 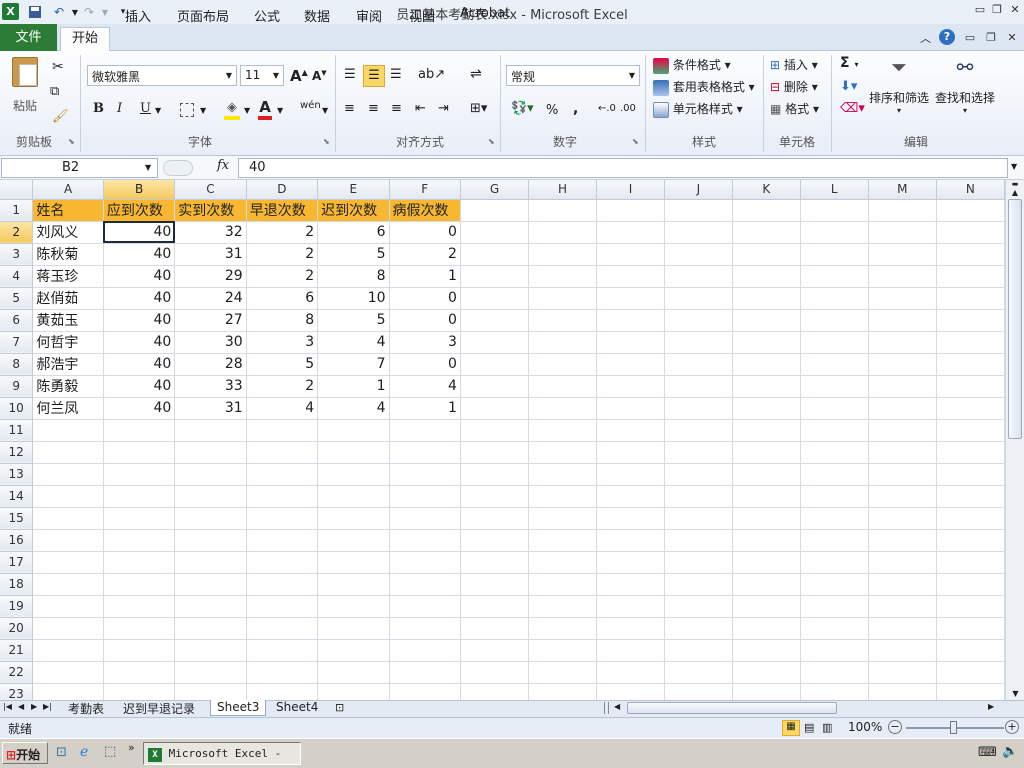 What do you see at coordinates (25, 753) in the screenshot?
I see `start-button: ⊞开始` at bounding box center [25, 753].